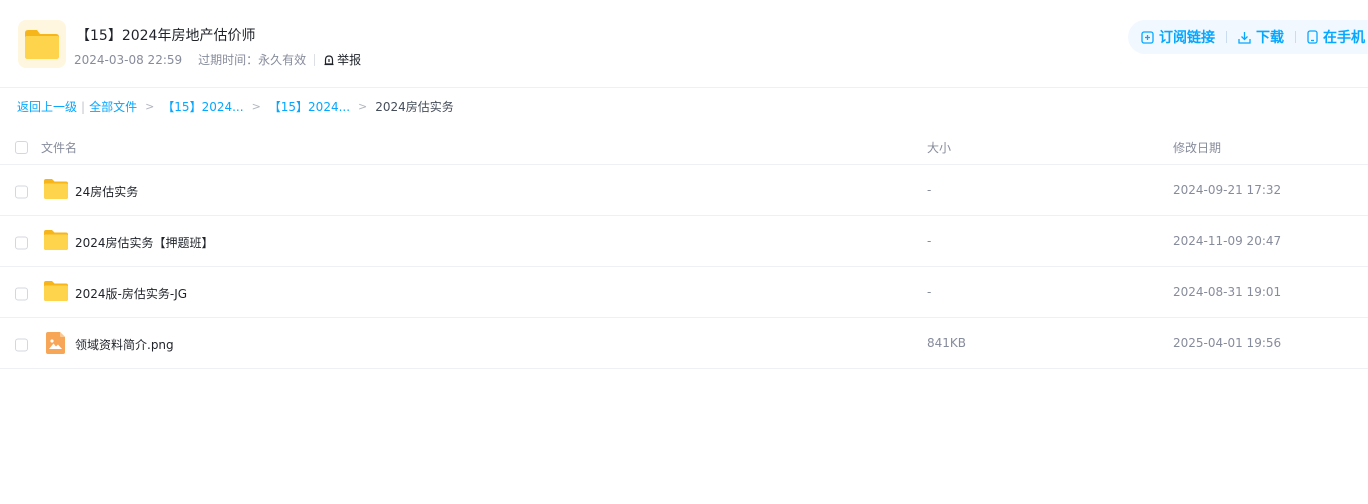  What do you see at coordinates (684, 241) in the screenshot?
I see `table-row: 2024房估实务【押题班】 - 2024-11-09 20:47` at bounding box center [684, 241].